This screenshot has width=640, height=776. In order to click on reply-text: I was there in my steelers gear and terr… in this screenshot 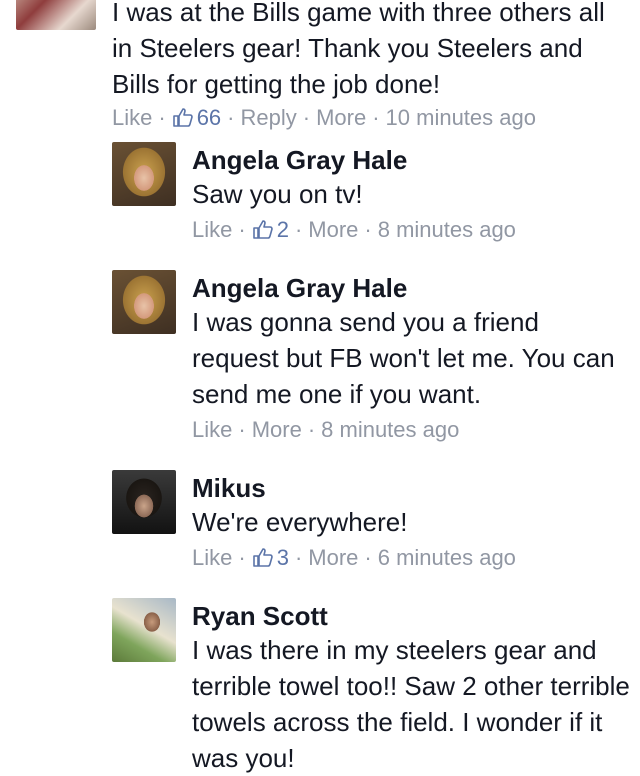, I will do `click(411, 704)`.